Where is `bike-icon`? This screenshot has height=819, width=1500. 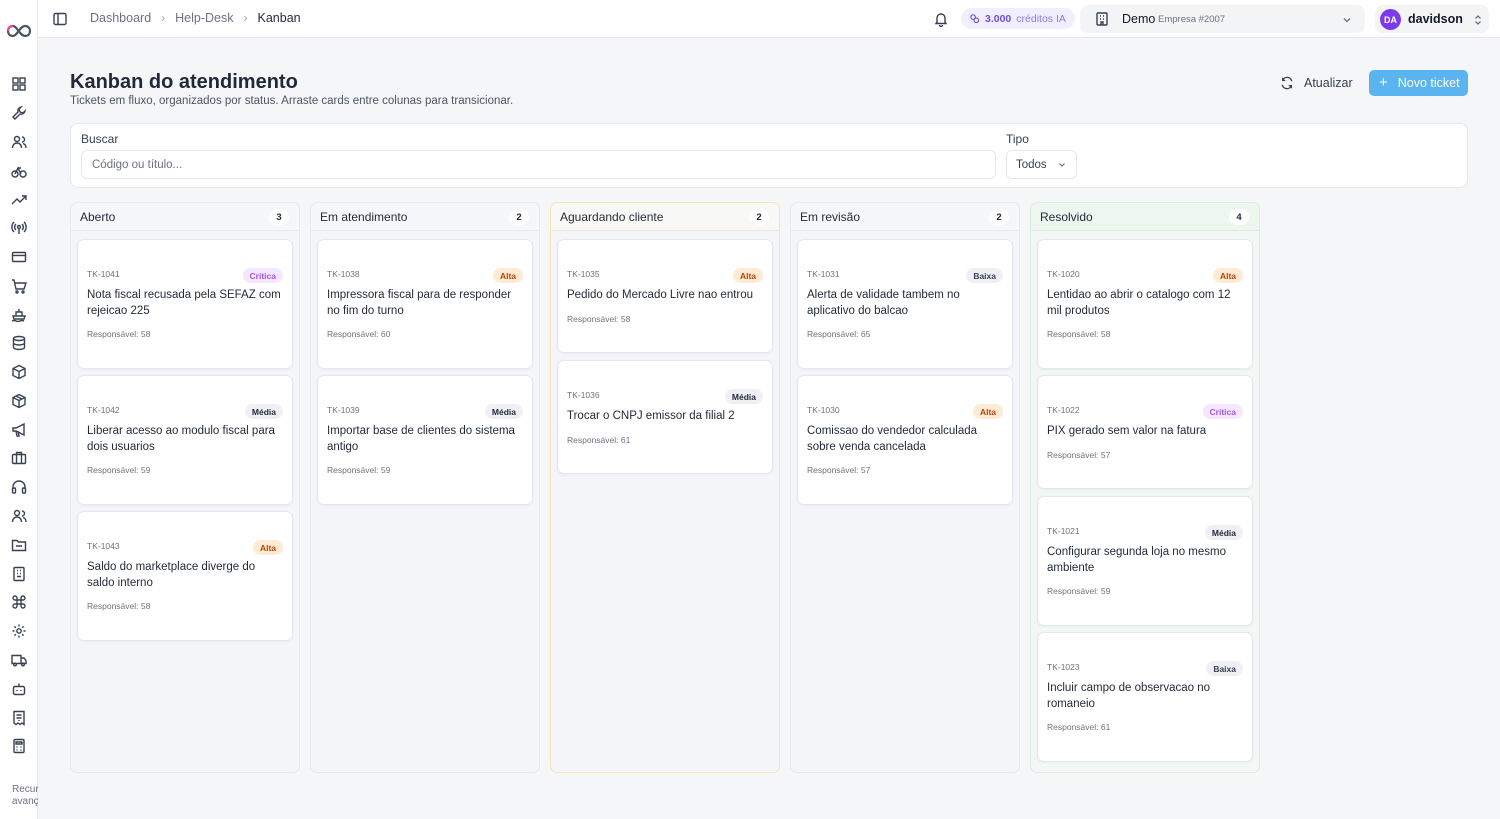
bike-icon is located at coordinates (19, 171).